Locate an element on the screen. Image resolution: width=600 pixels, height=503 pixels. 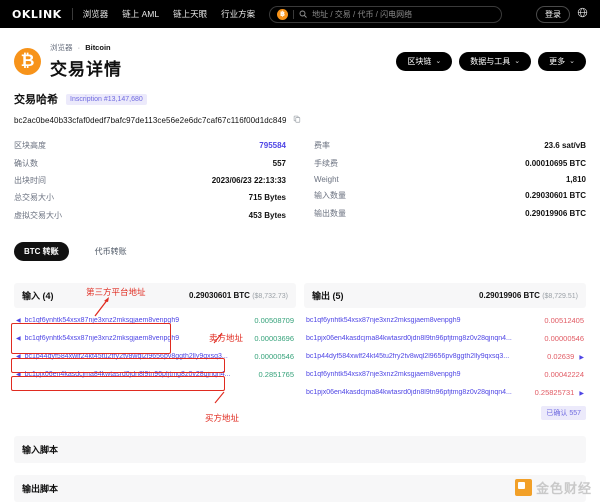
nav-item-explorer: 浏览器 is located at coordinates (96, 14).